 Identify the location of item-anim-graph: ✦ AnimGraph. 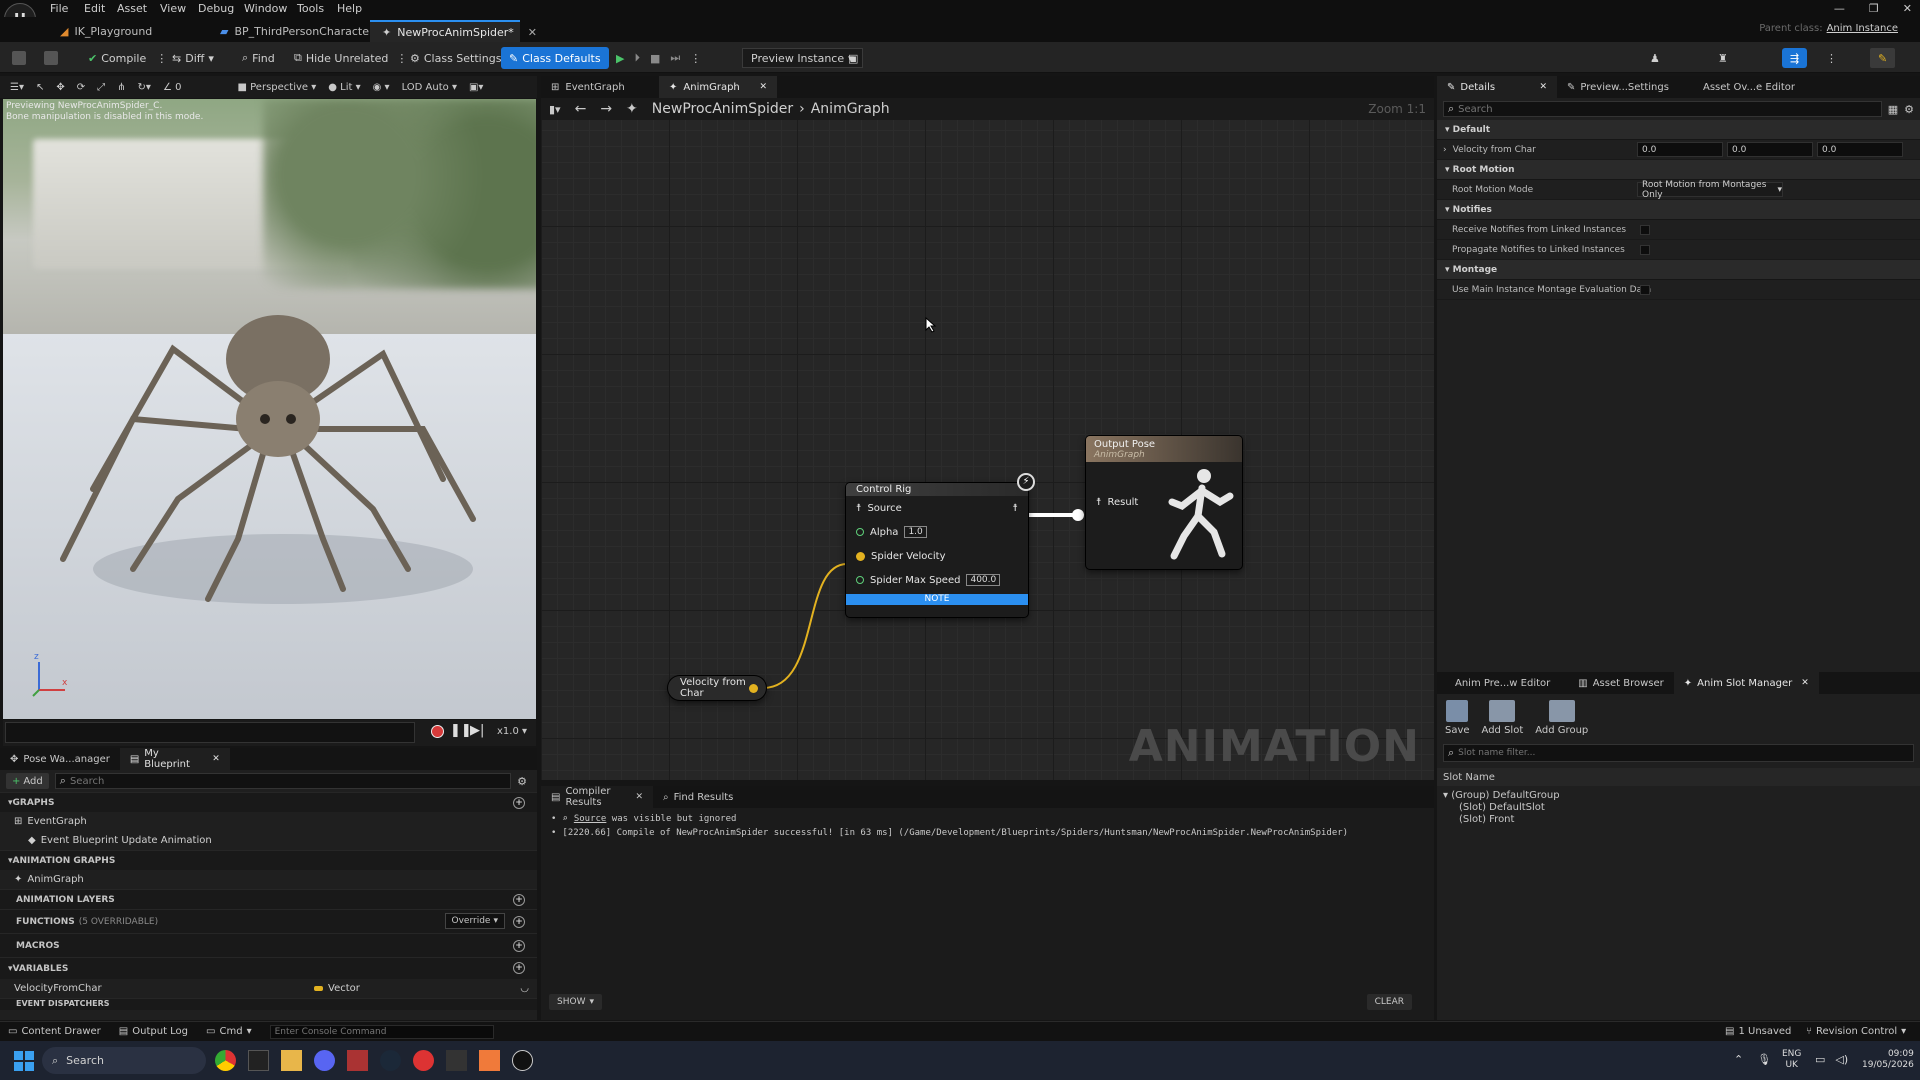
(268, 879).